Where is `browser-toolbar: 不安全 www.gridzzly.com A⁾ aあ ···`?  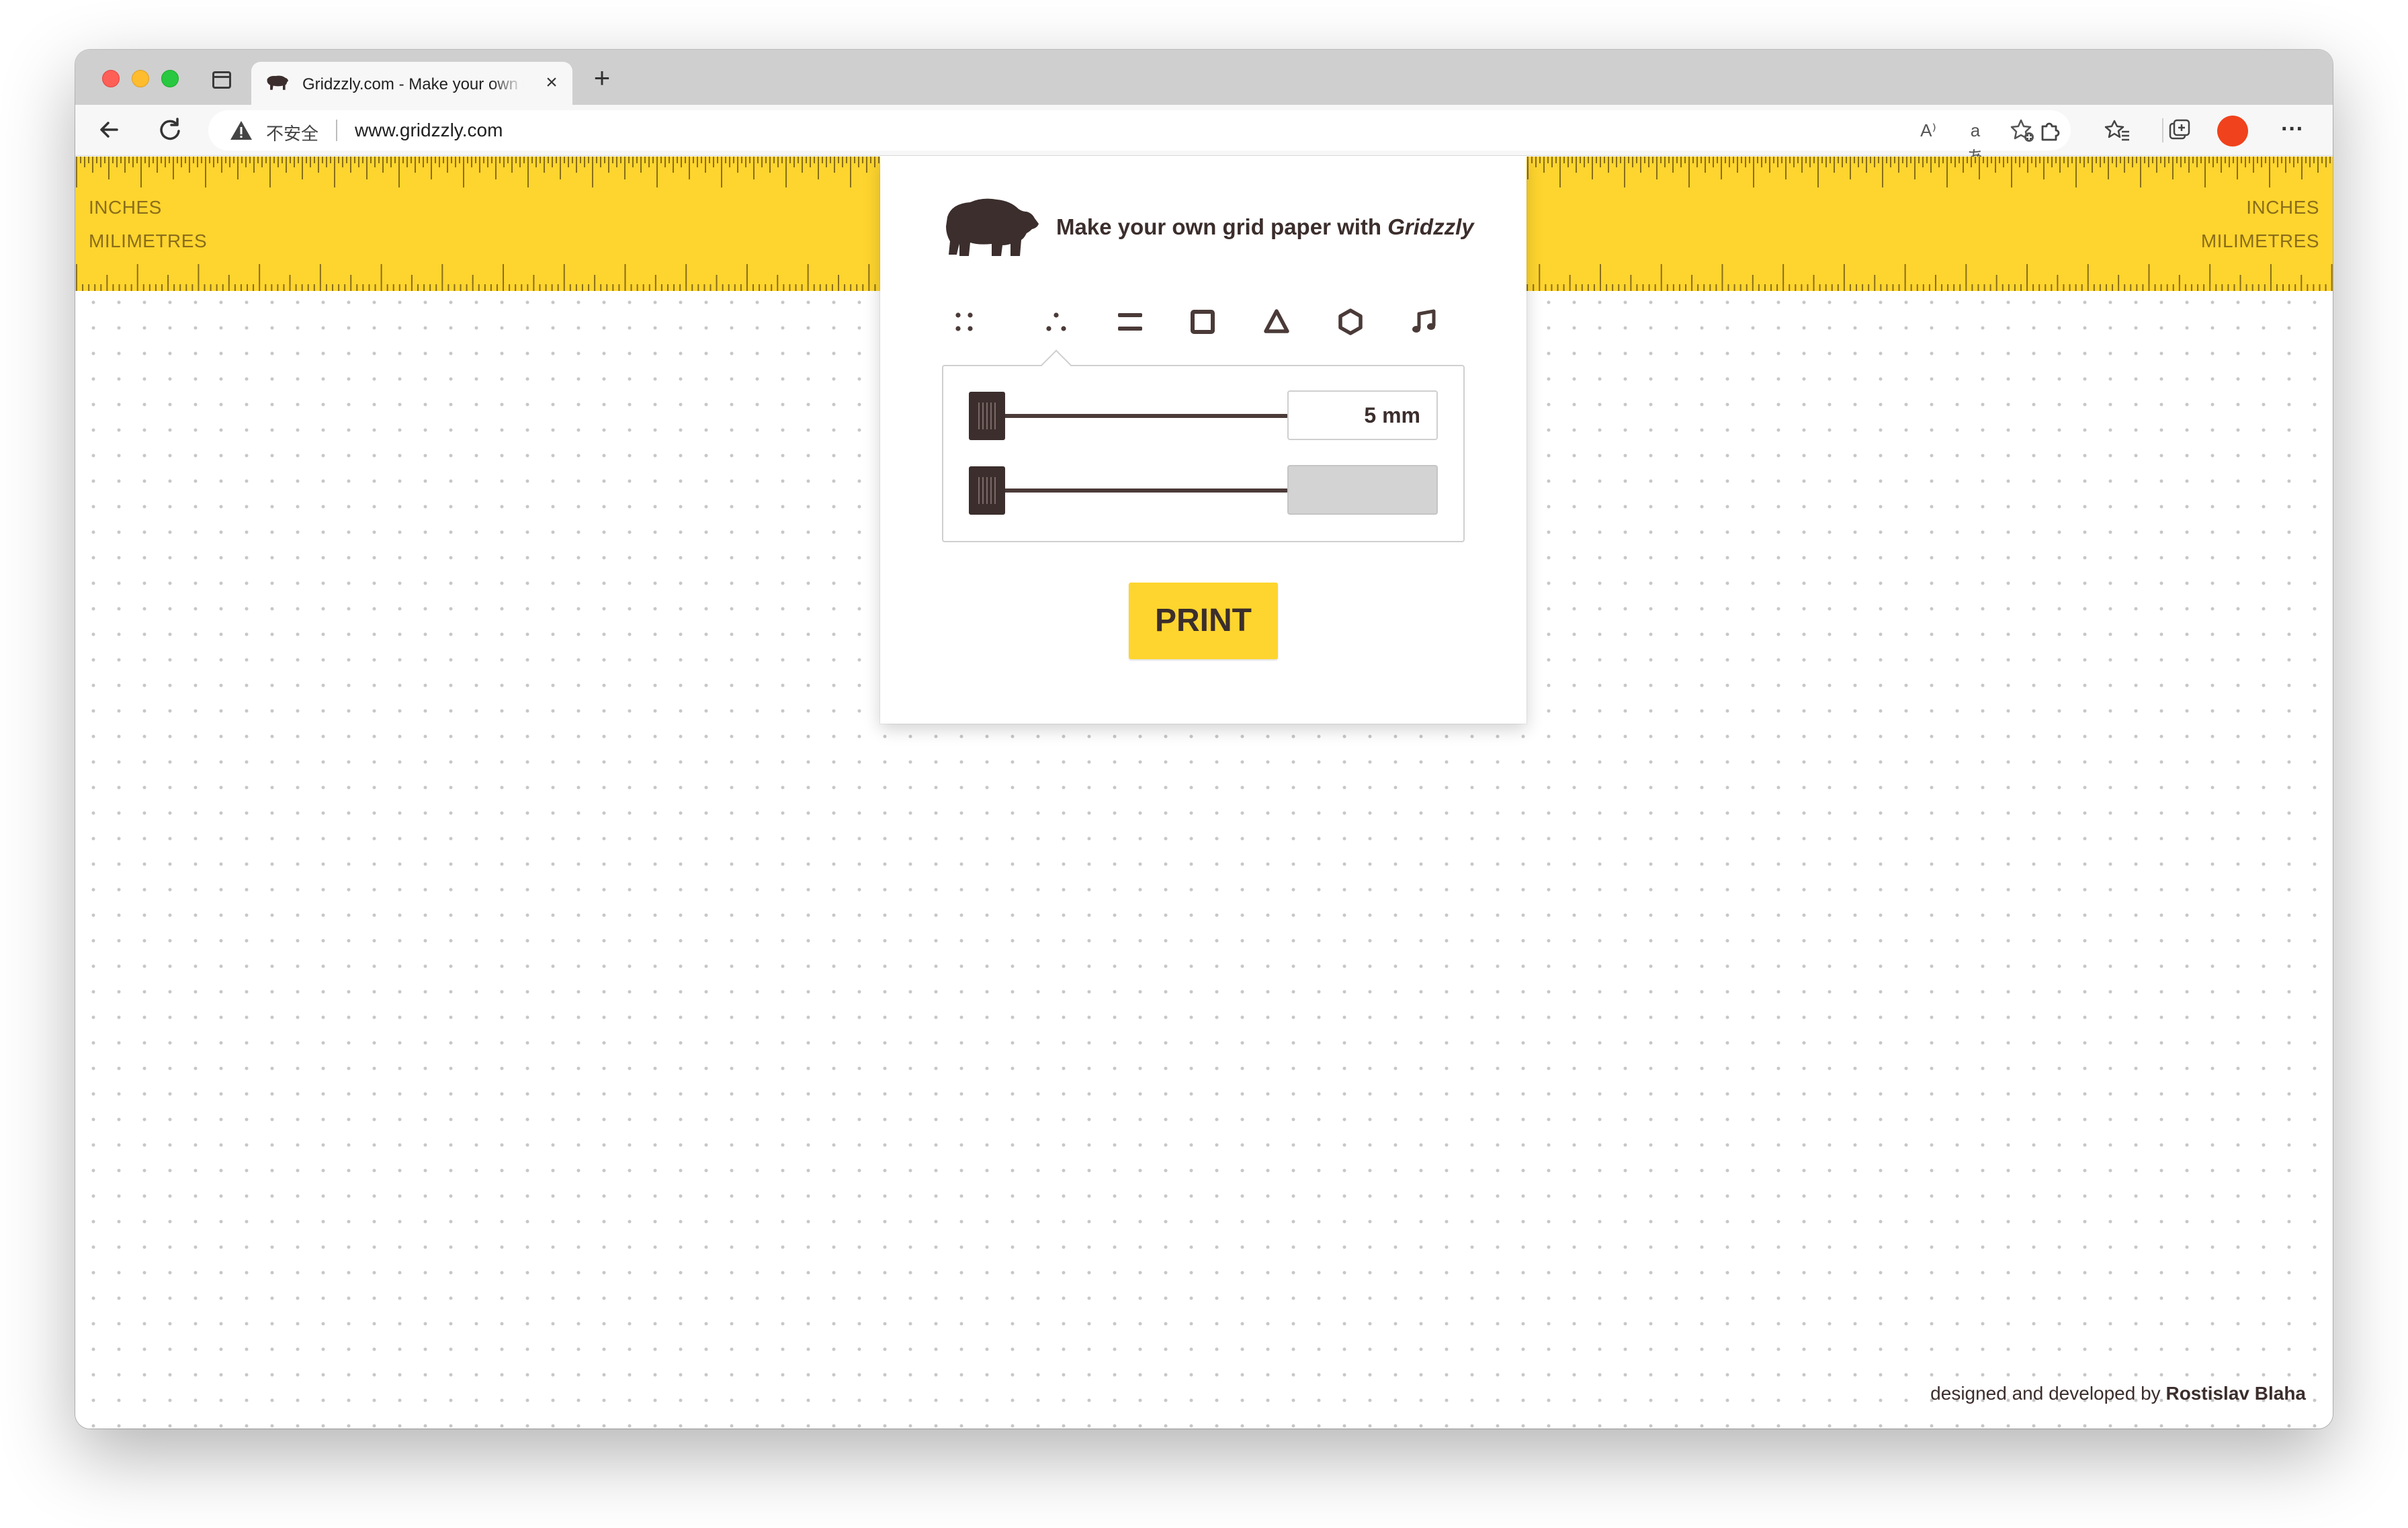 browser-toolbar: 不安全 www.gridzzly.com A⁾ aあ ··· is located at coordinates (1204, 136).